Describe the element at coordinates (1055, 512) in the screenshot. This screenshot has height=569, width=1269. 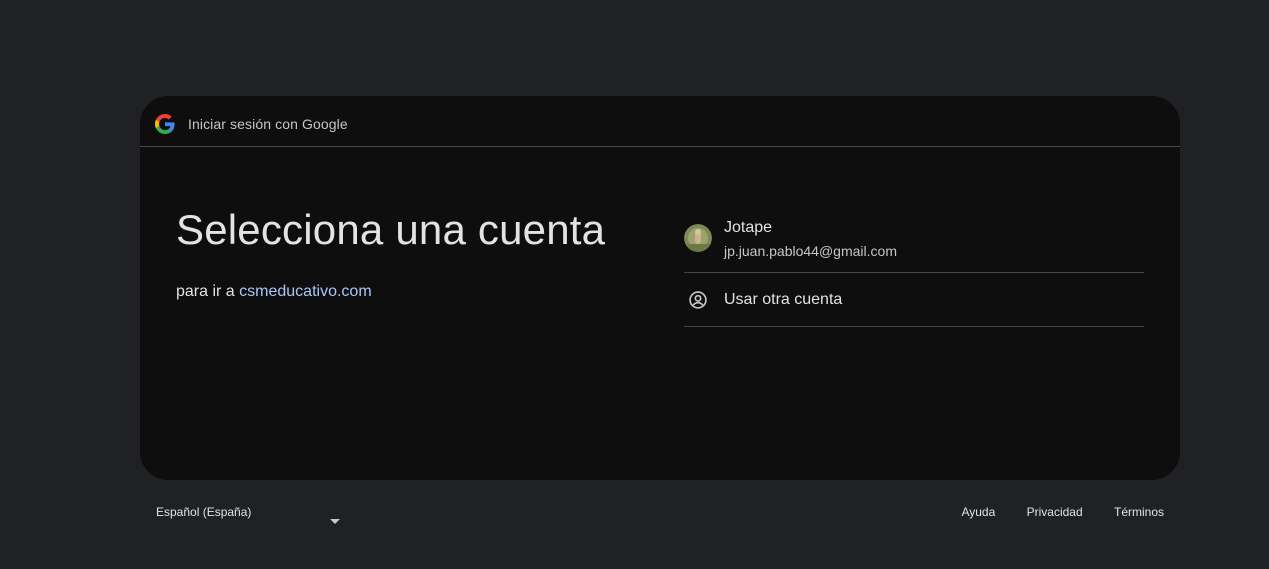
I see `privacy-link: Privacidad` at that location.